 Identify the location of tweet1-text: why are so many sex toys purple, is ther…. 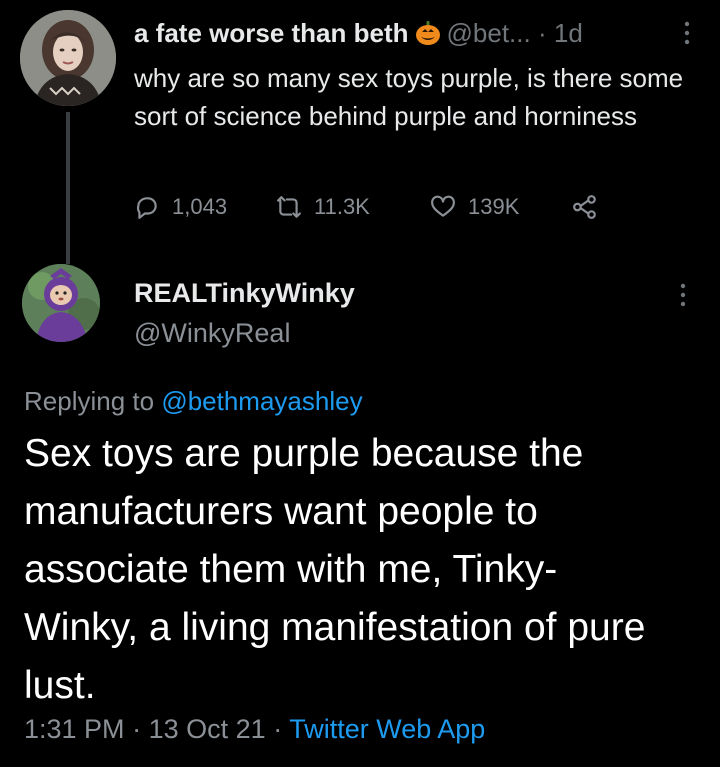
(409, 97).